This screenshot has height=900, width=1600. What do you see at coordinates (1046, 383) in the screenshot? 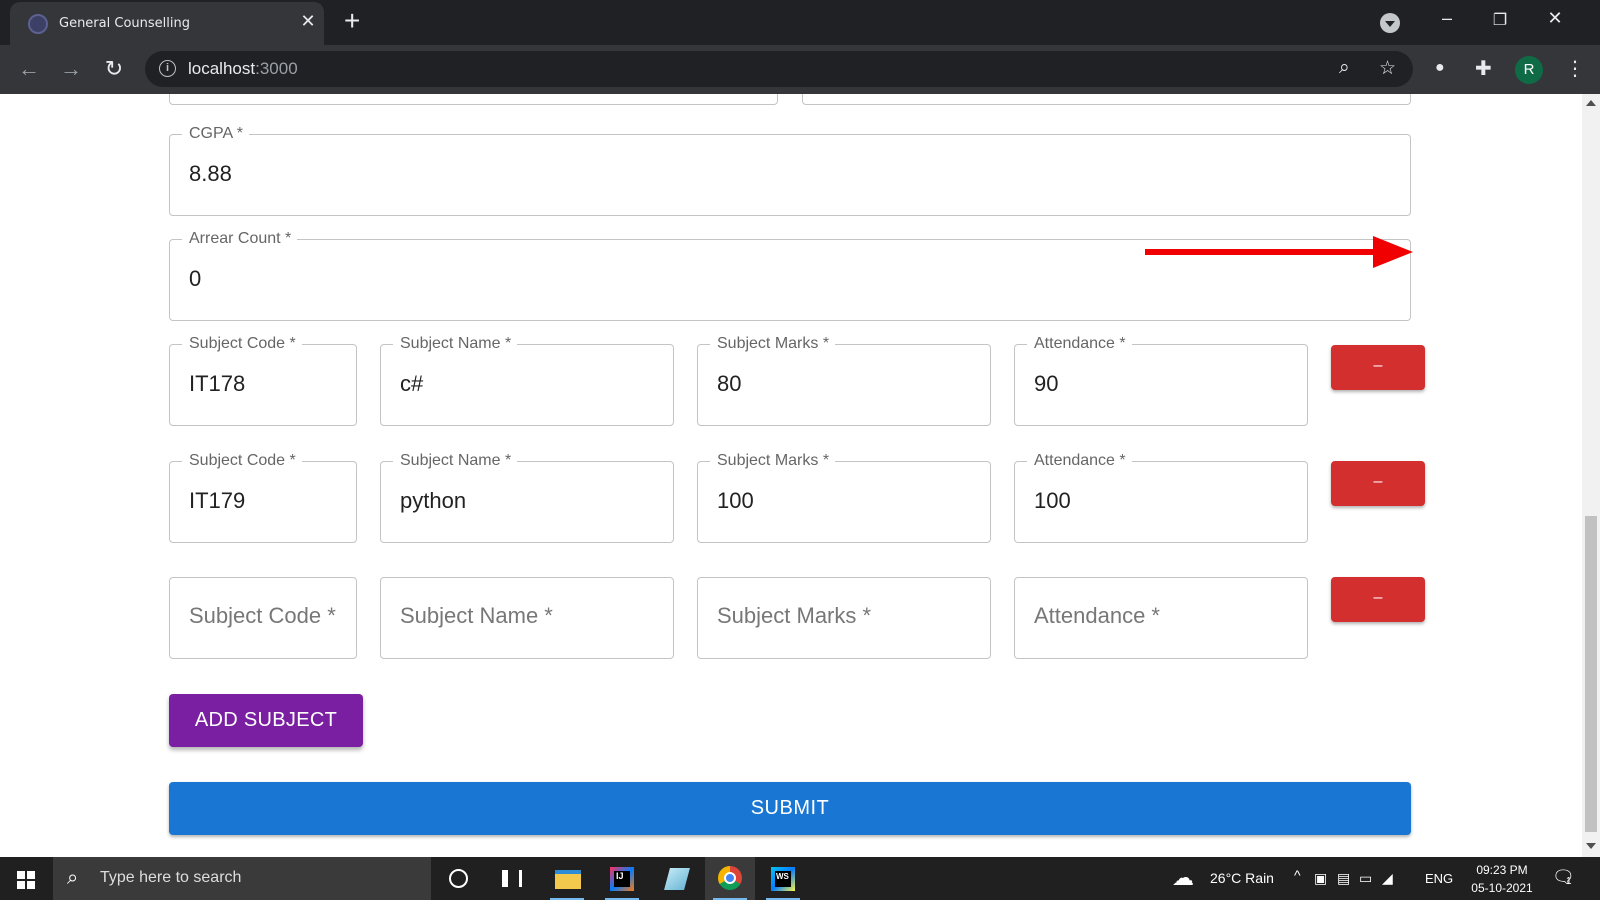
I see `attendance-value: 90` at bounding box center [1046, 383].